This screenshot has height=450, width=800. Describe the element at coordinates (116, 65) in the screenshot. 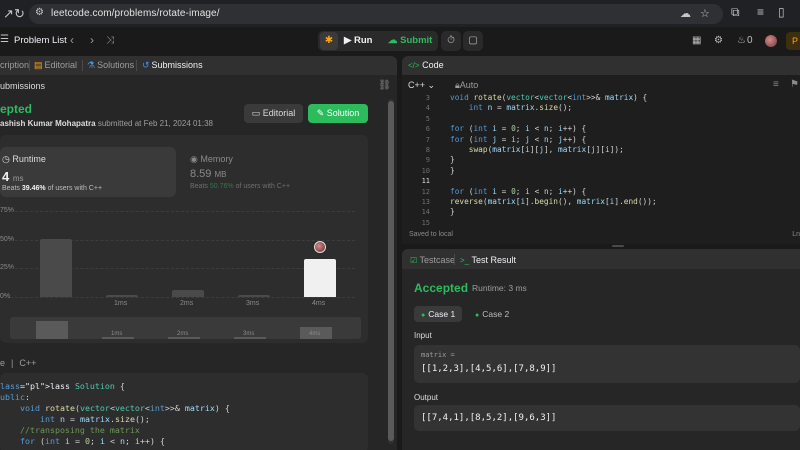

I see `tab-solutions-label: Solutions` at that location.